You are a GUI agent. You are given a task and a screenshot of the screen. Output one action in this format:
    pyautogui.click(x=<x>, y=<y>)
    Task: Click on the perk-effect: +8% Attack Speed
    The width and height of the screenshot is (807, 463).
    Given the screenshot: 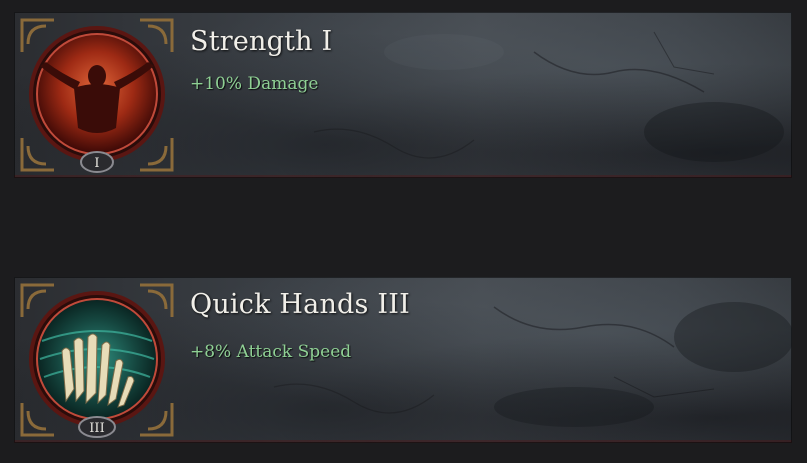 What is the action you would take?
    pyautogui.click(x=271, y=352)
    